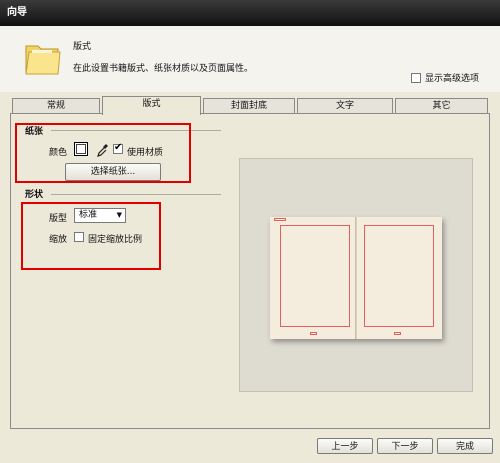 This screenshot has width=500, height=463. I want to click on page-description: 在此设置书籍版式、纸张材质以及页面属性。, so click(163, 69).